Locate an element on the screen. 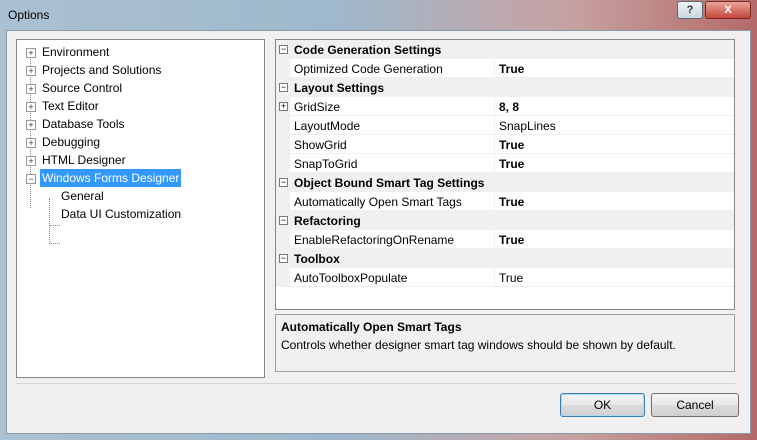  close-button: X is located at coordinates (728, 10).